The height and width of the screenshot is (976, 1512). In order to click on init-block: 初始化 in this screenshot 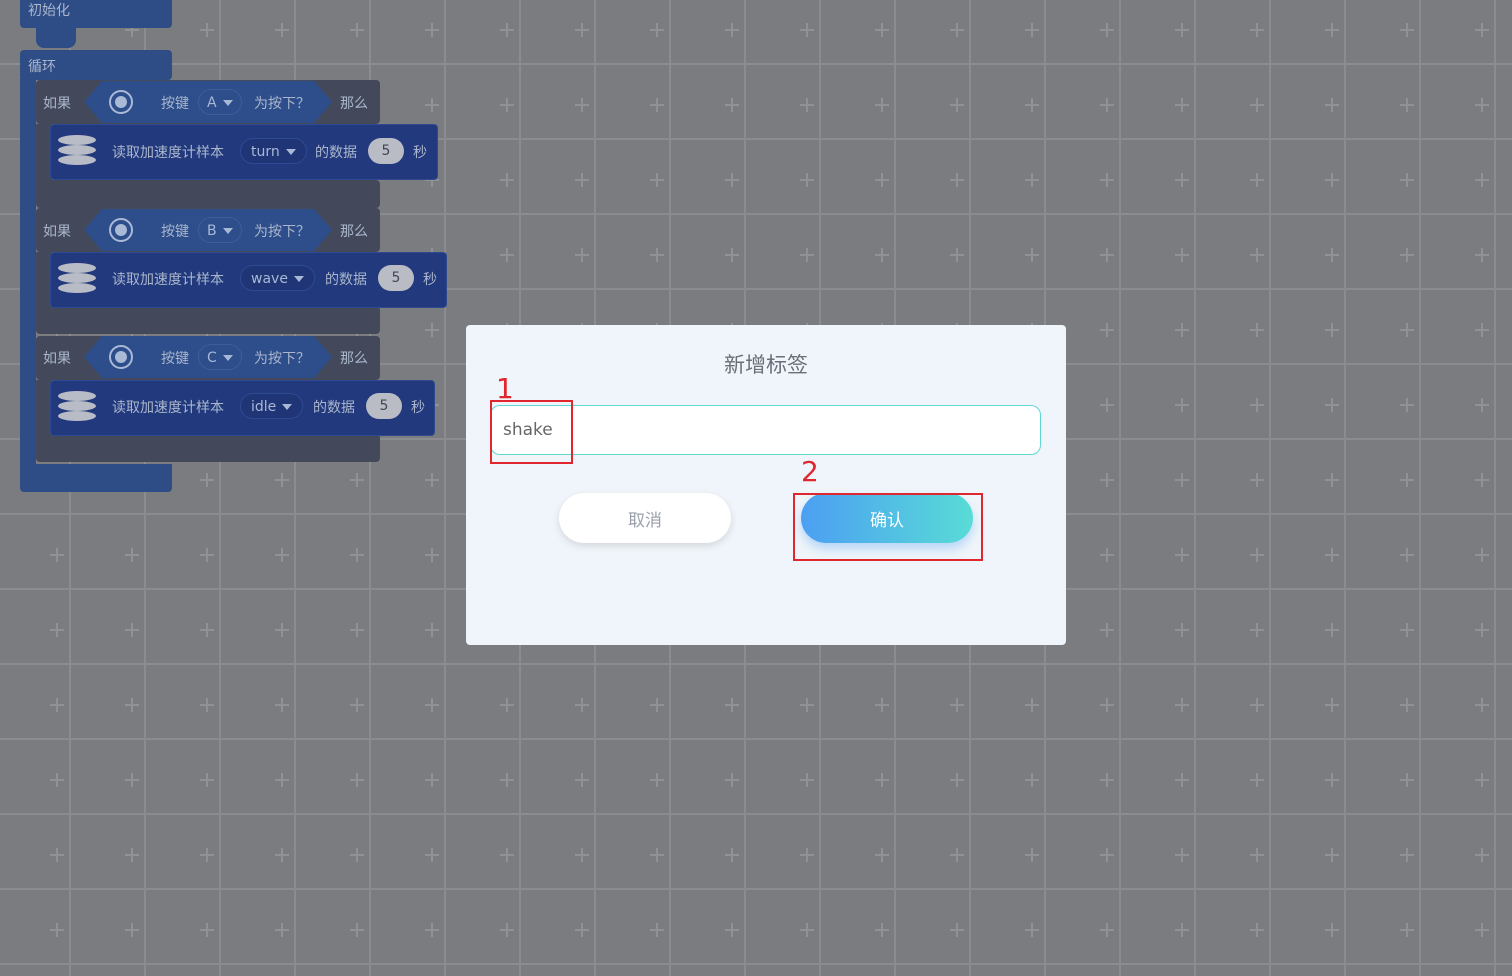, I will do `click(96, 14)`.